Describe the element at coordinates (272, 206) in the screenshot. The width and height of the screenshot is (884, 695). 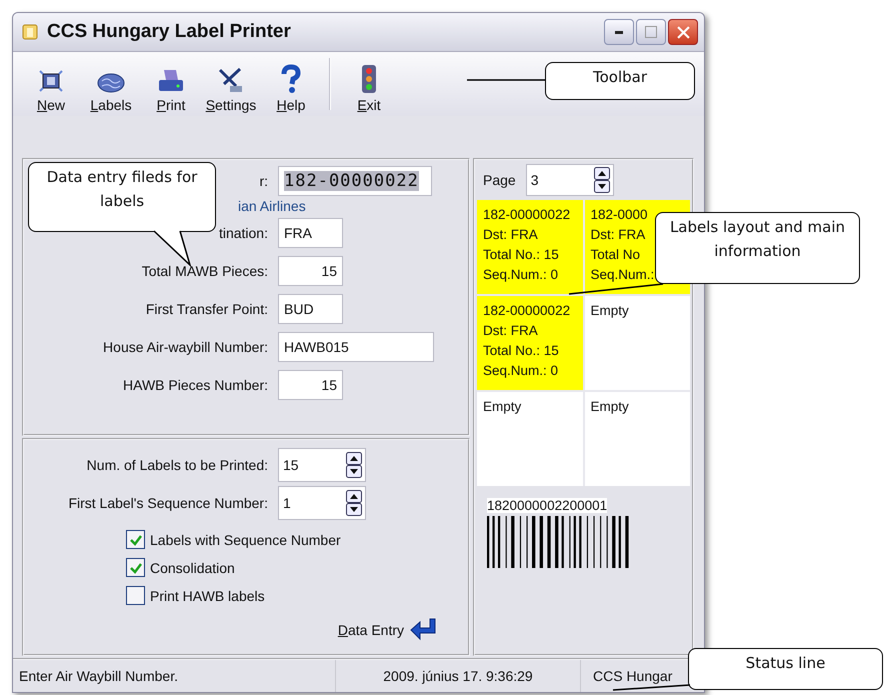
I see `airline-name: ian Airlines` at that location.